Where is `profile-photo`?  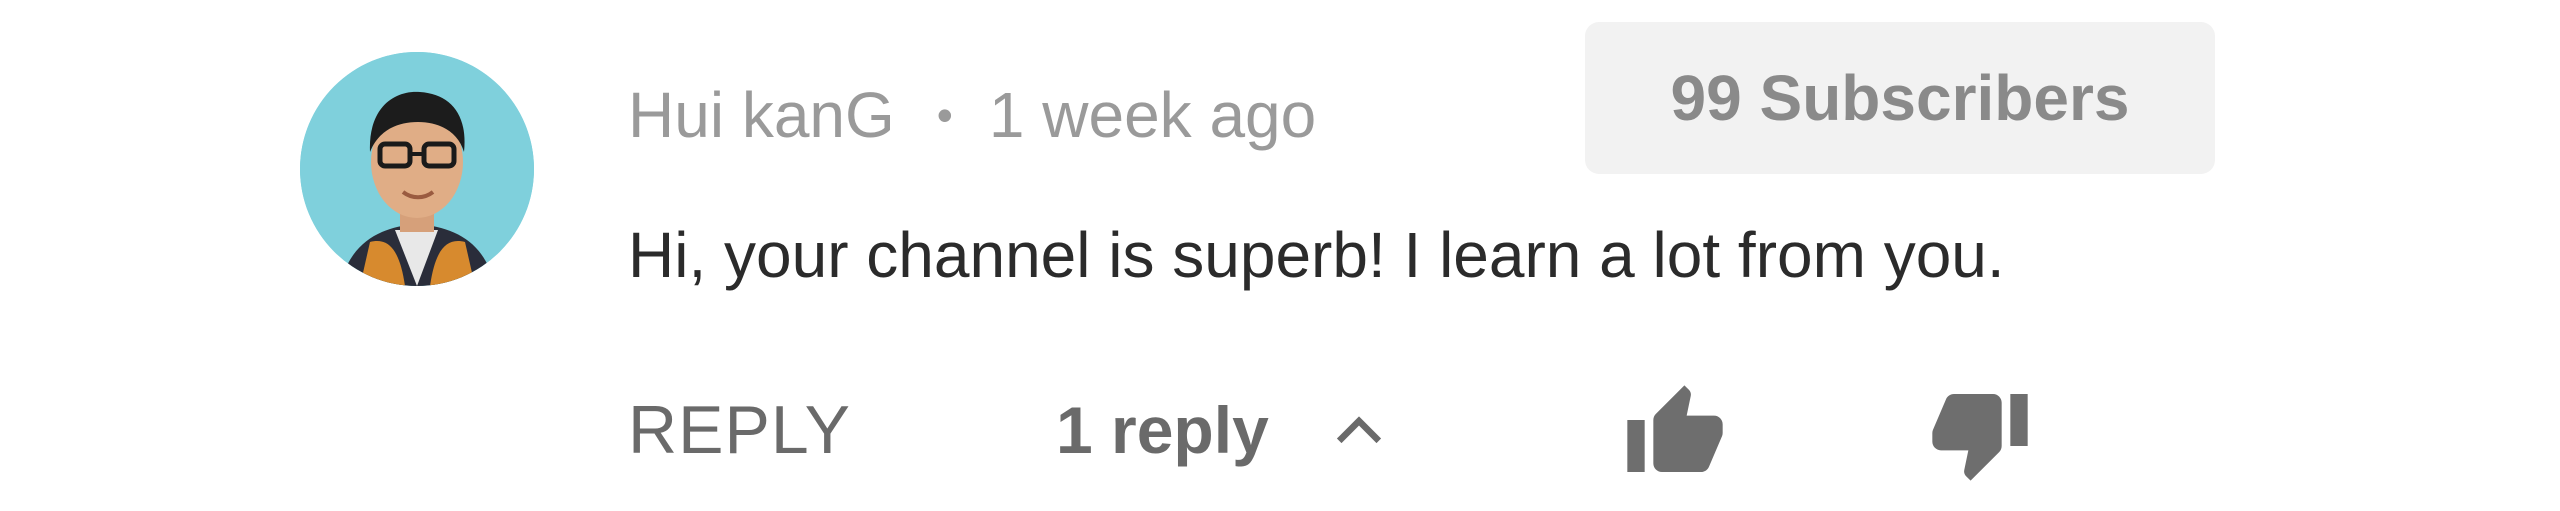
profile-photo is located at coordinates (417, 169).